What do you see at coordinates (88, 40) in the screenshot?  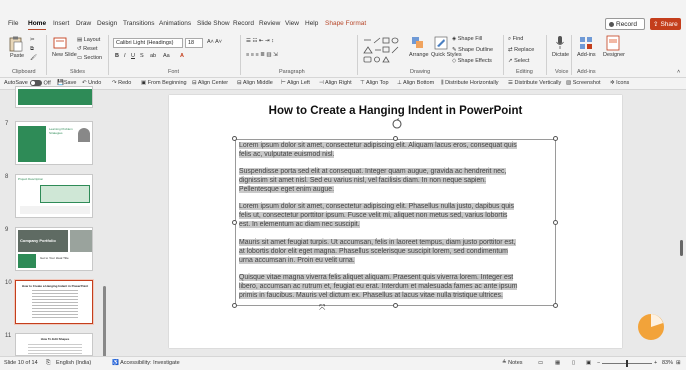 I see `layout-button: ▤ Layout` at bounding box center [88, 40].